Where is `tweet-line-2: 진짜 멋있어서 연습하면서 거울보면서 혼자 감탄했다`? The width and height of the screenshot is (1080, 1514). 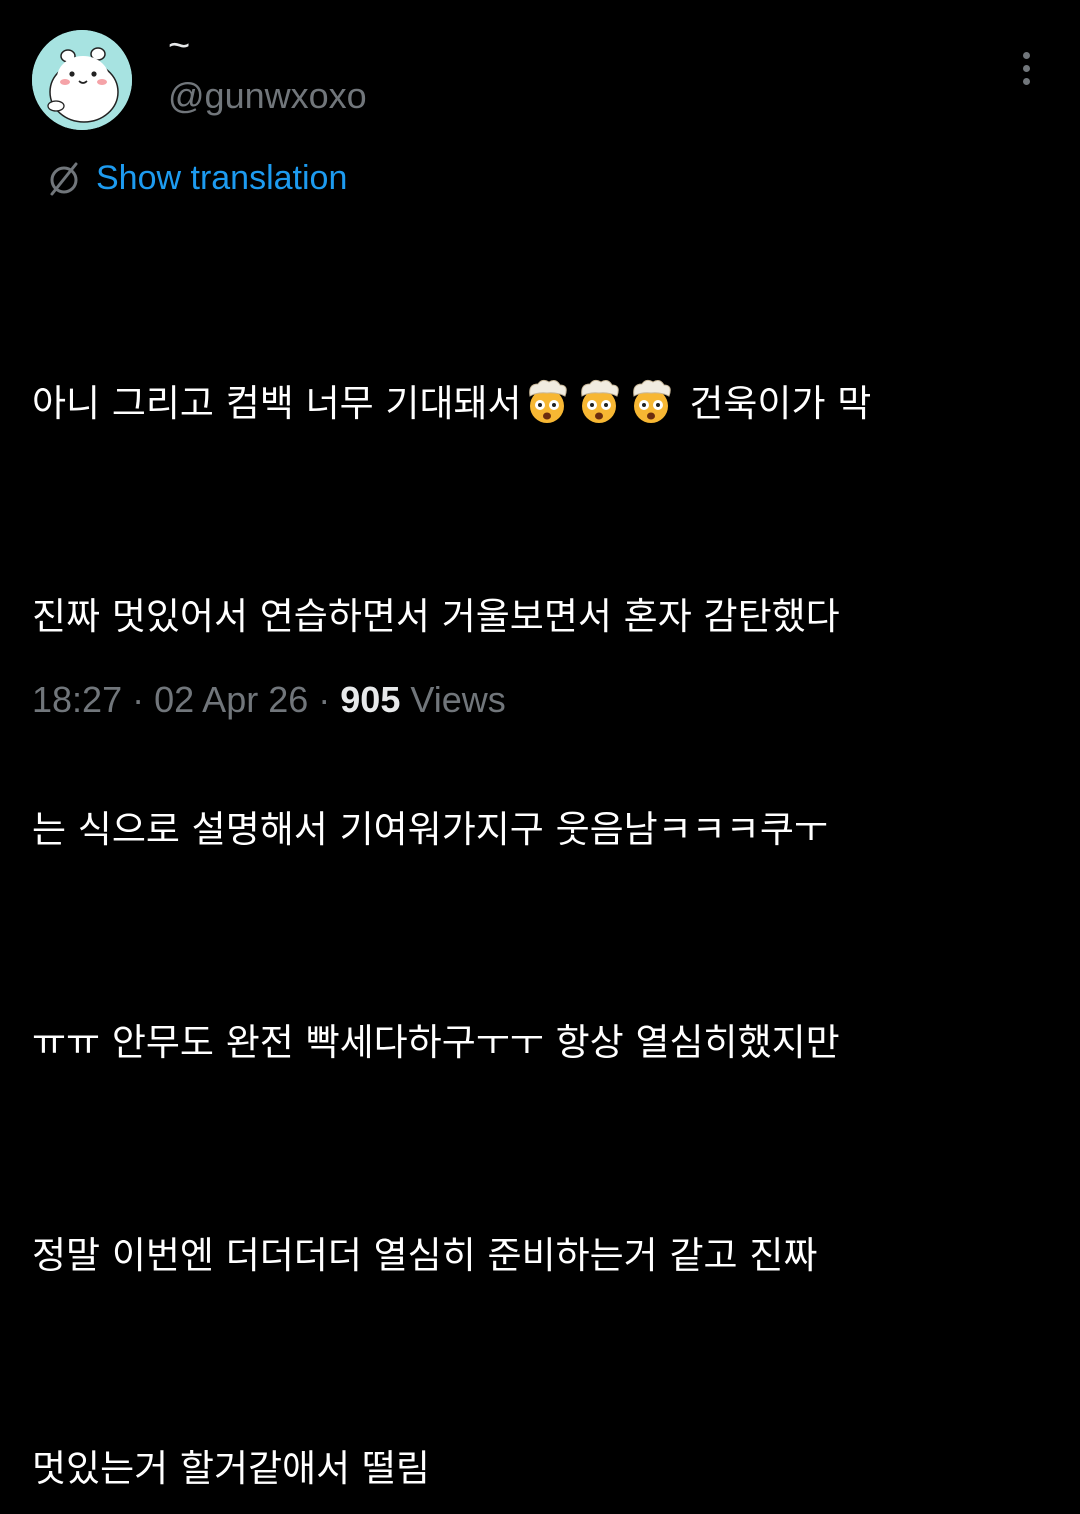 tweet-line-2: 진짜 멋있어서 연습하면서 거울보면서 혼자 감탄했다 is located at coordinates (436, 616).